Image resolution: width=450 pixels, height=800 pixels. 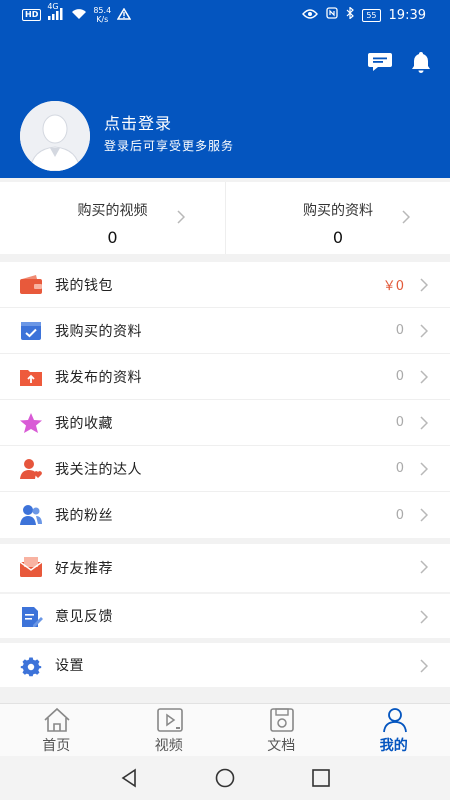 I want to click on battery-indicator: 55, so click(x=371, y=15).